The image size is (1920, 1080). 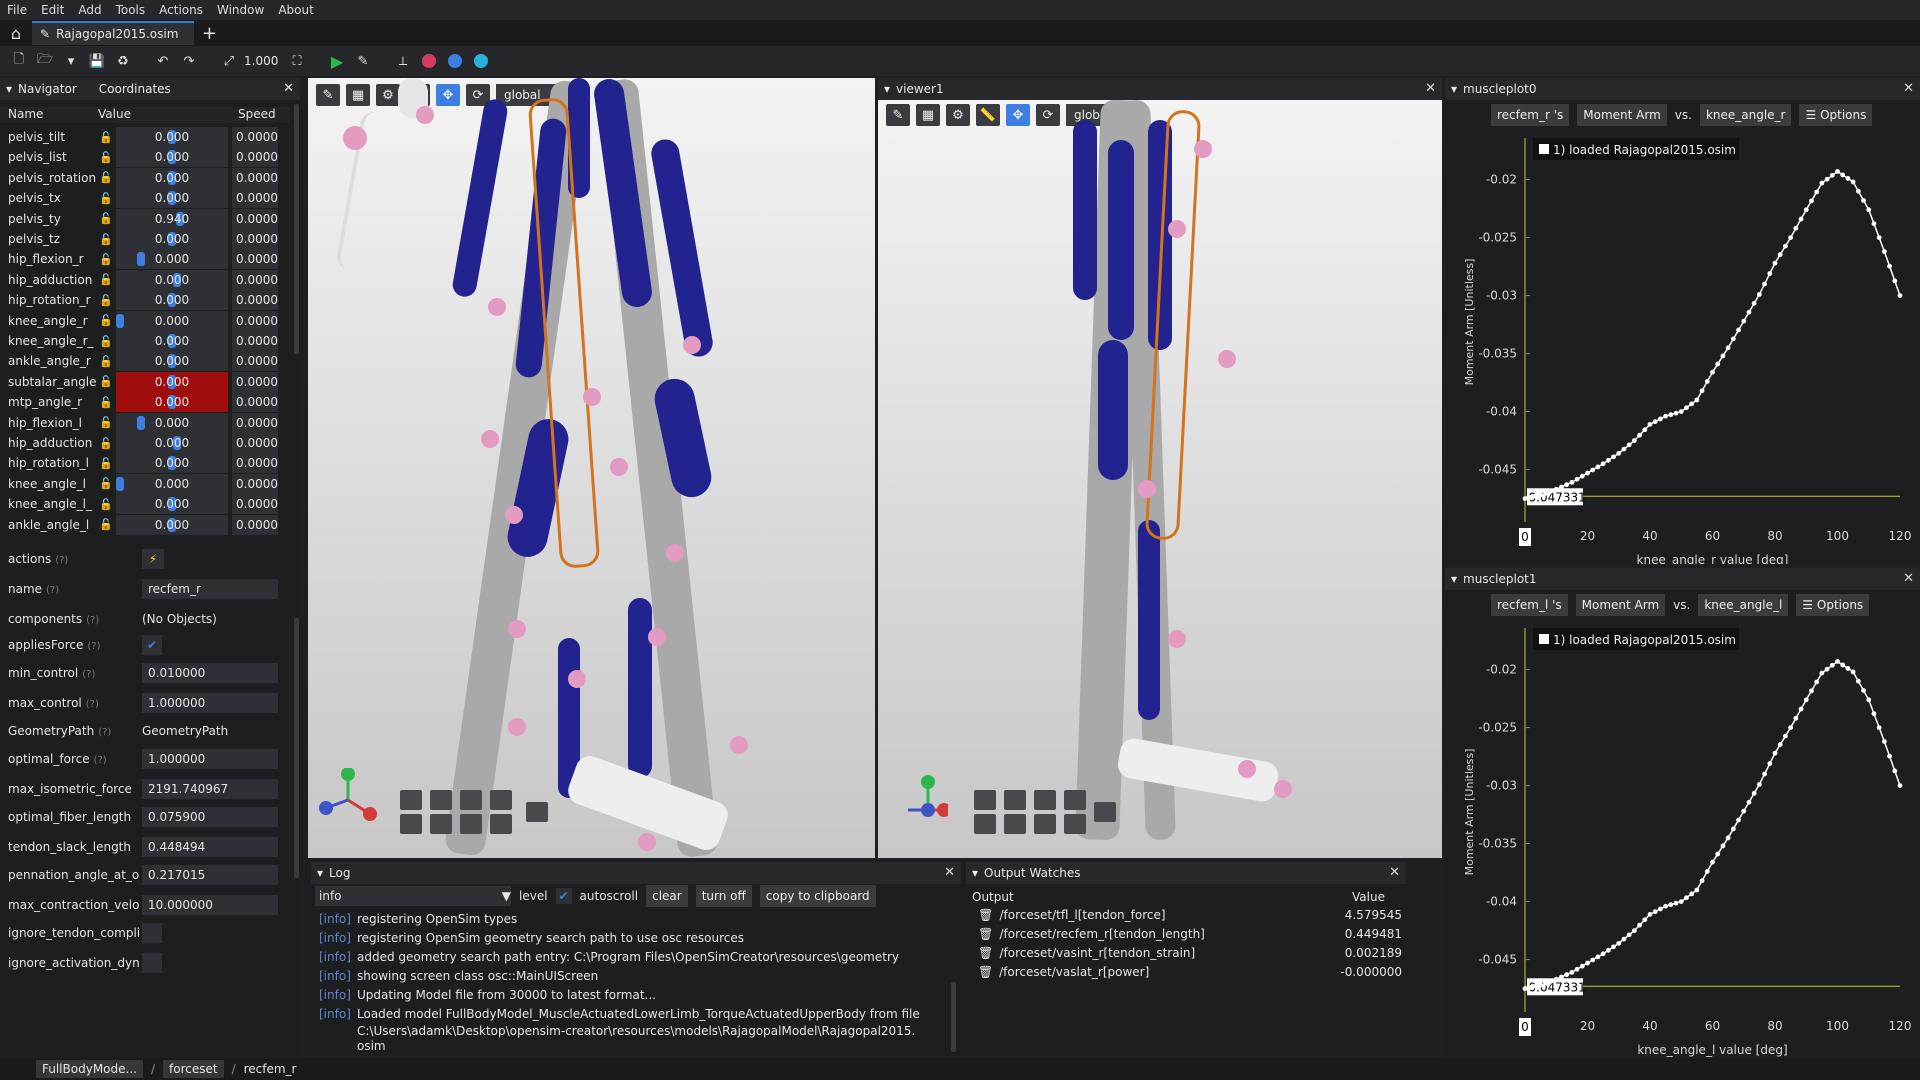 What do you see at coordinates (481, 61) in the screenshot?
I see `sphere-icon` at bounding box center [481, 61].